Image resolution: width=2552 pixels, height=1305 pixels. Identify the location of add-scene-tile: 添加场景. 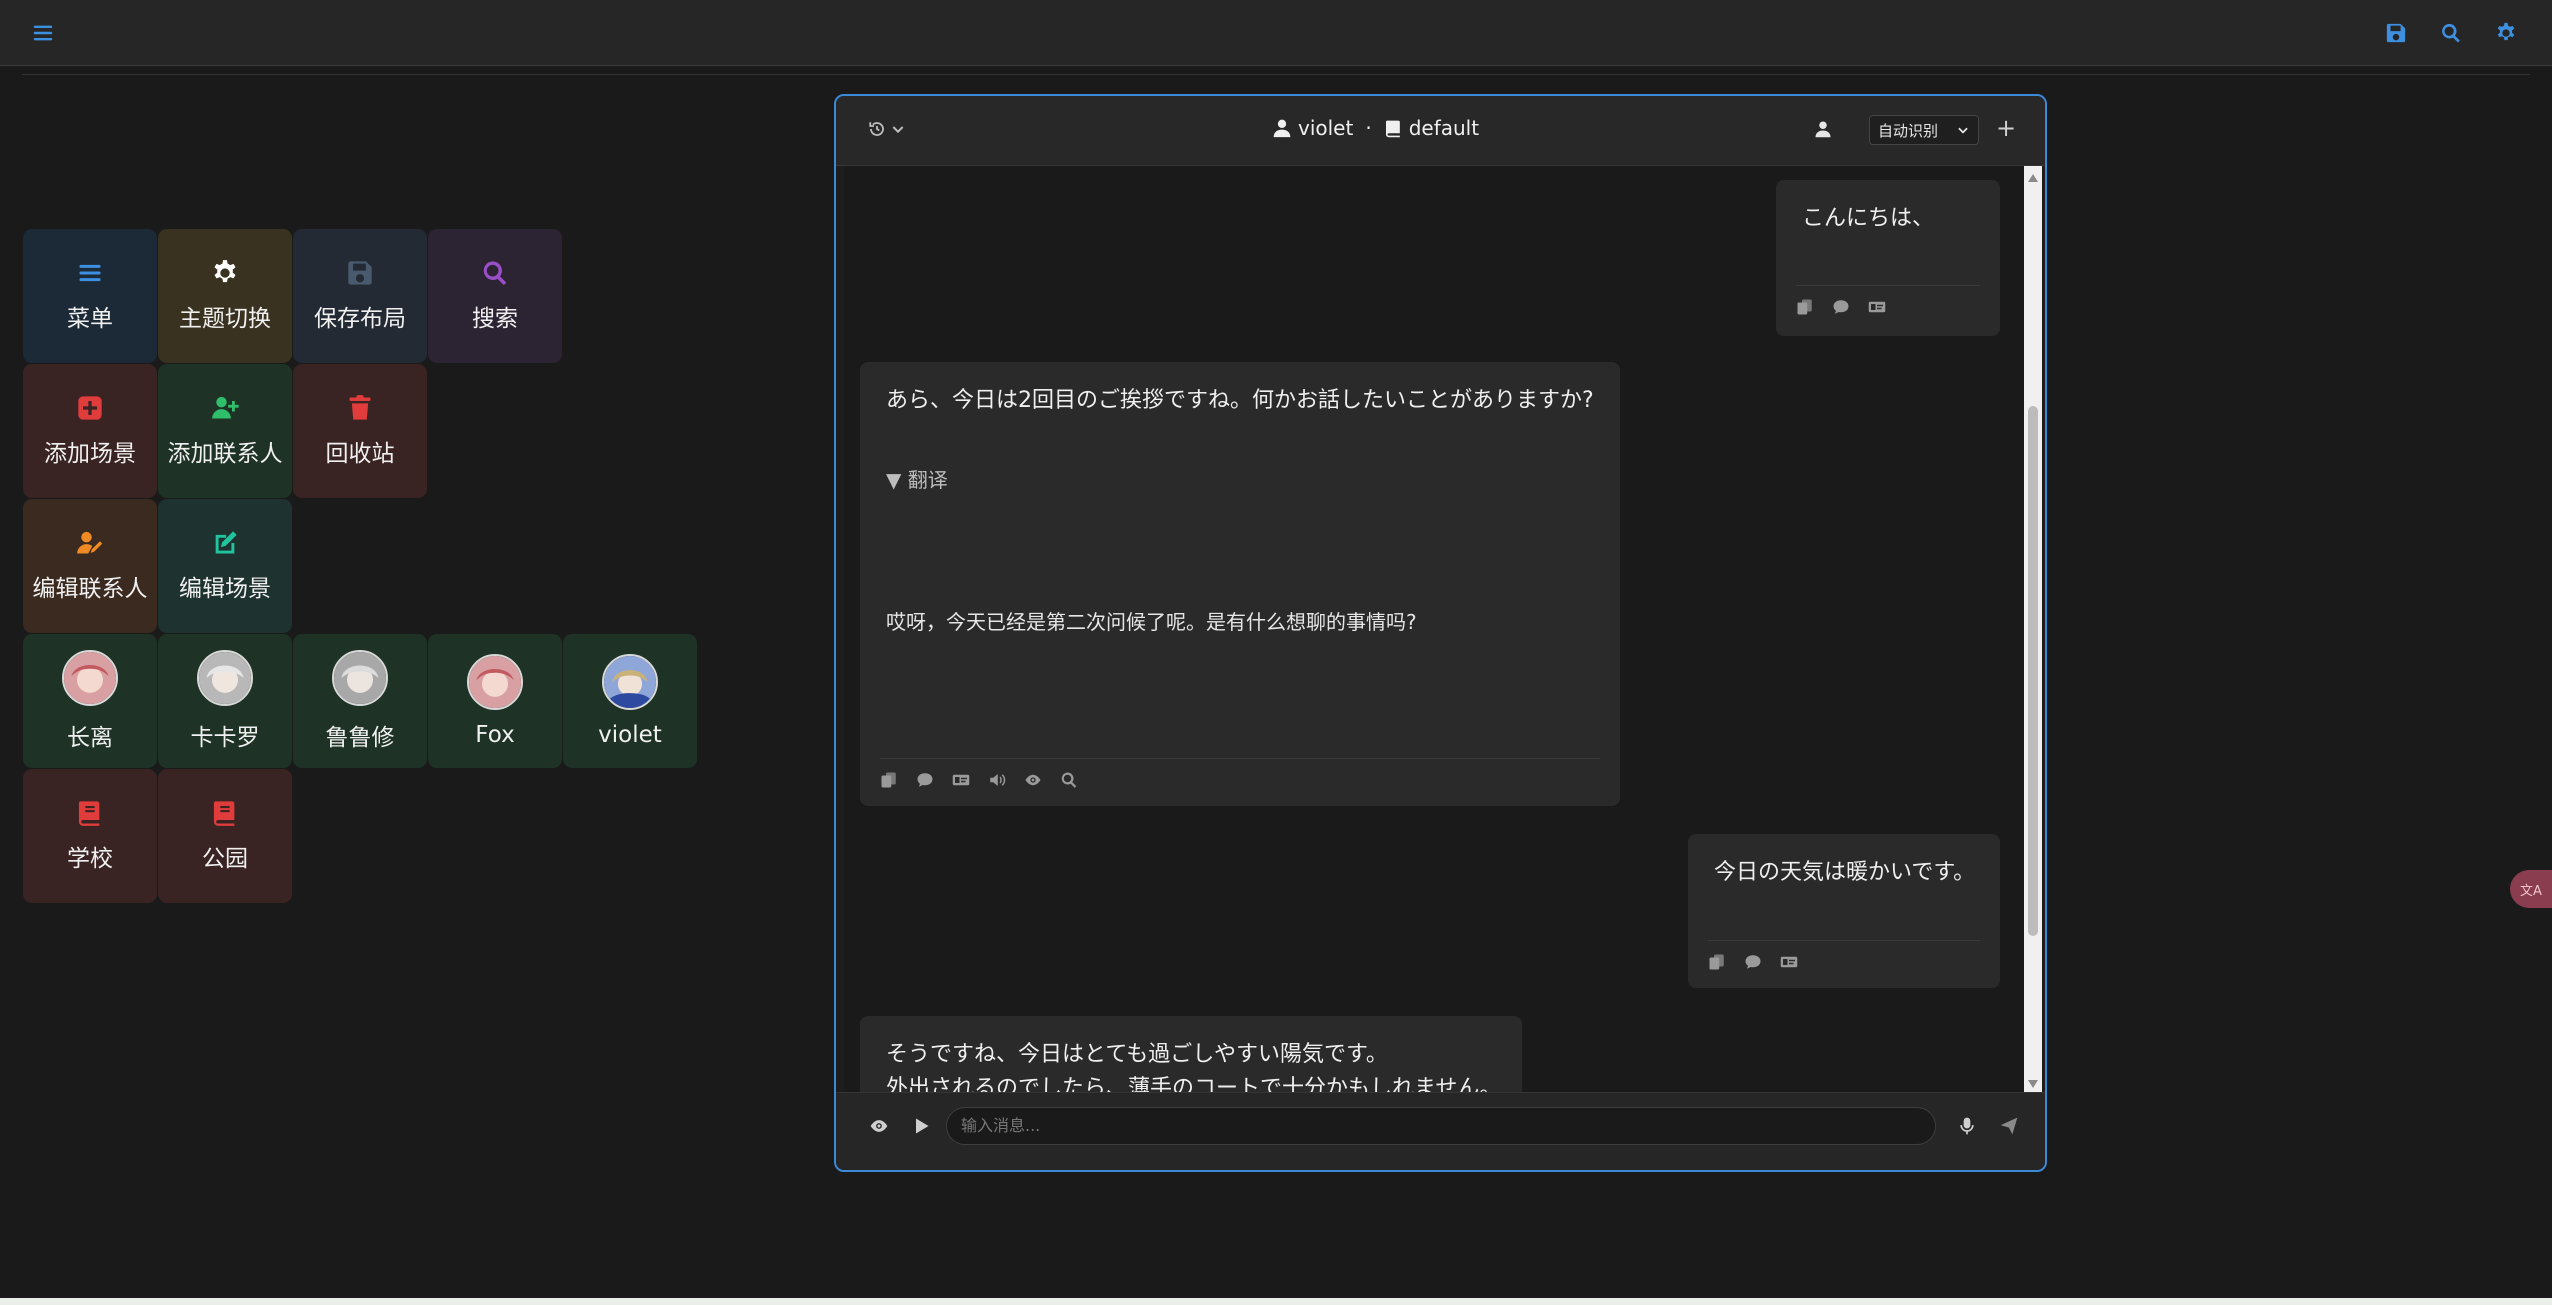
(90, 431).